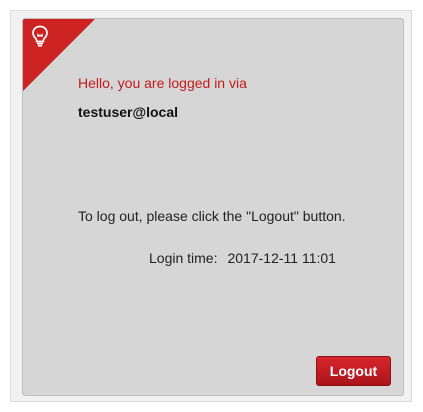  I want to click on login-greeting: Hello, you are logged in via, so click(162, 83).